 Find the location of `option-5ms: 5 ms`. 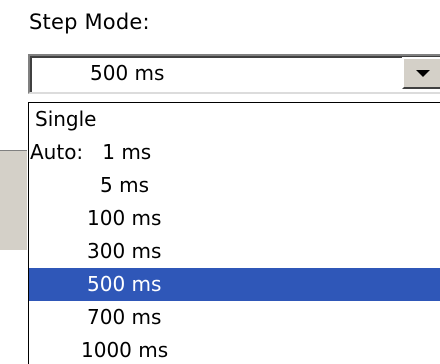

option-5ms: 5 ms is located at coordinates (234, 185).